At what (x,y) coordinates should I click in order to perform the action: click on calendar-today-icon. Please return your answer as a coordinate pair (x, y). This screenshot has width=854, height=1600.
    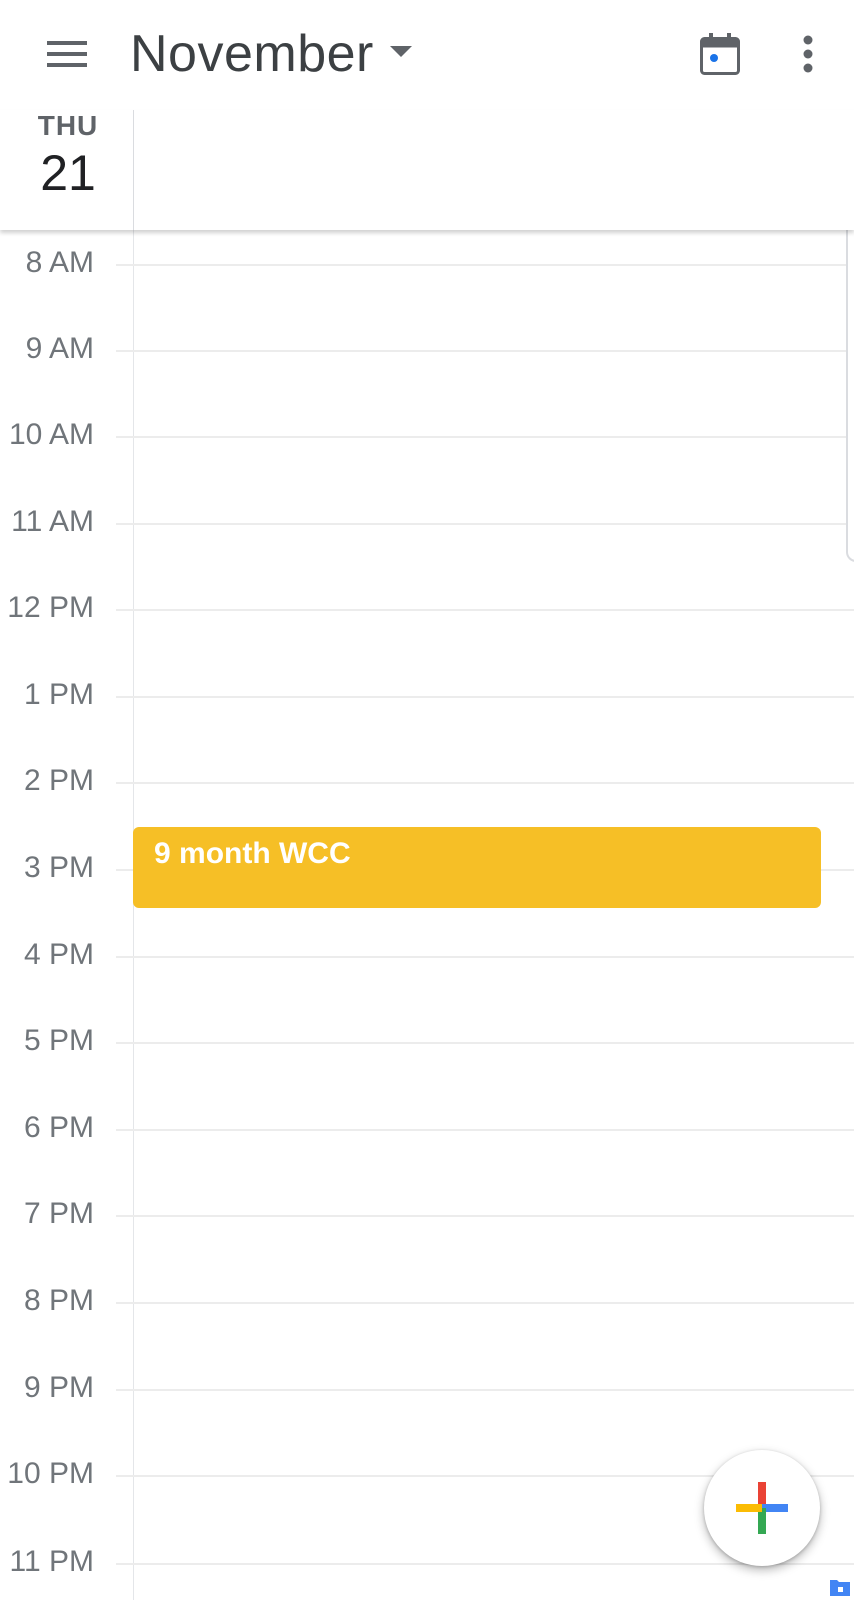
    Looking at the image, I should click on (720, 54).